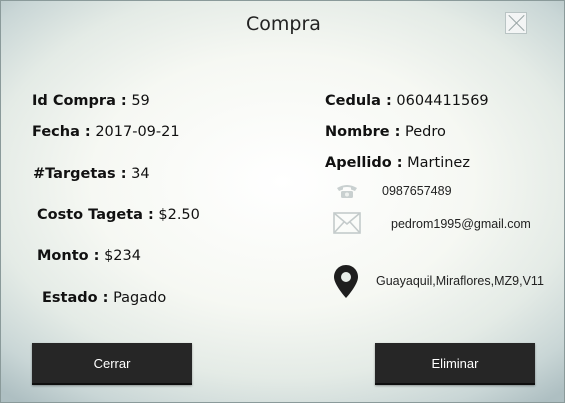  I want to click on field-cedula: Cedula : 0604411569, so click(407, 101).